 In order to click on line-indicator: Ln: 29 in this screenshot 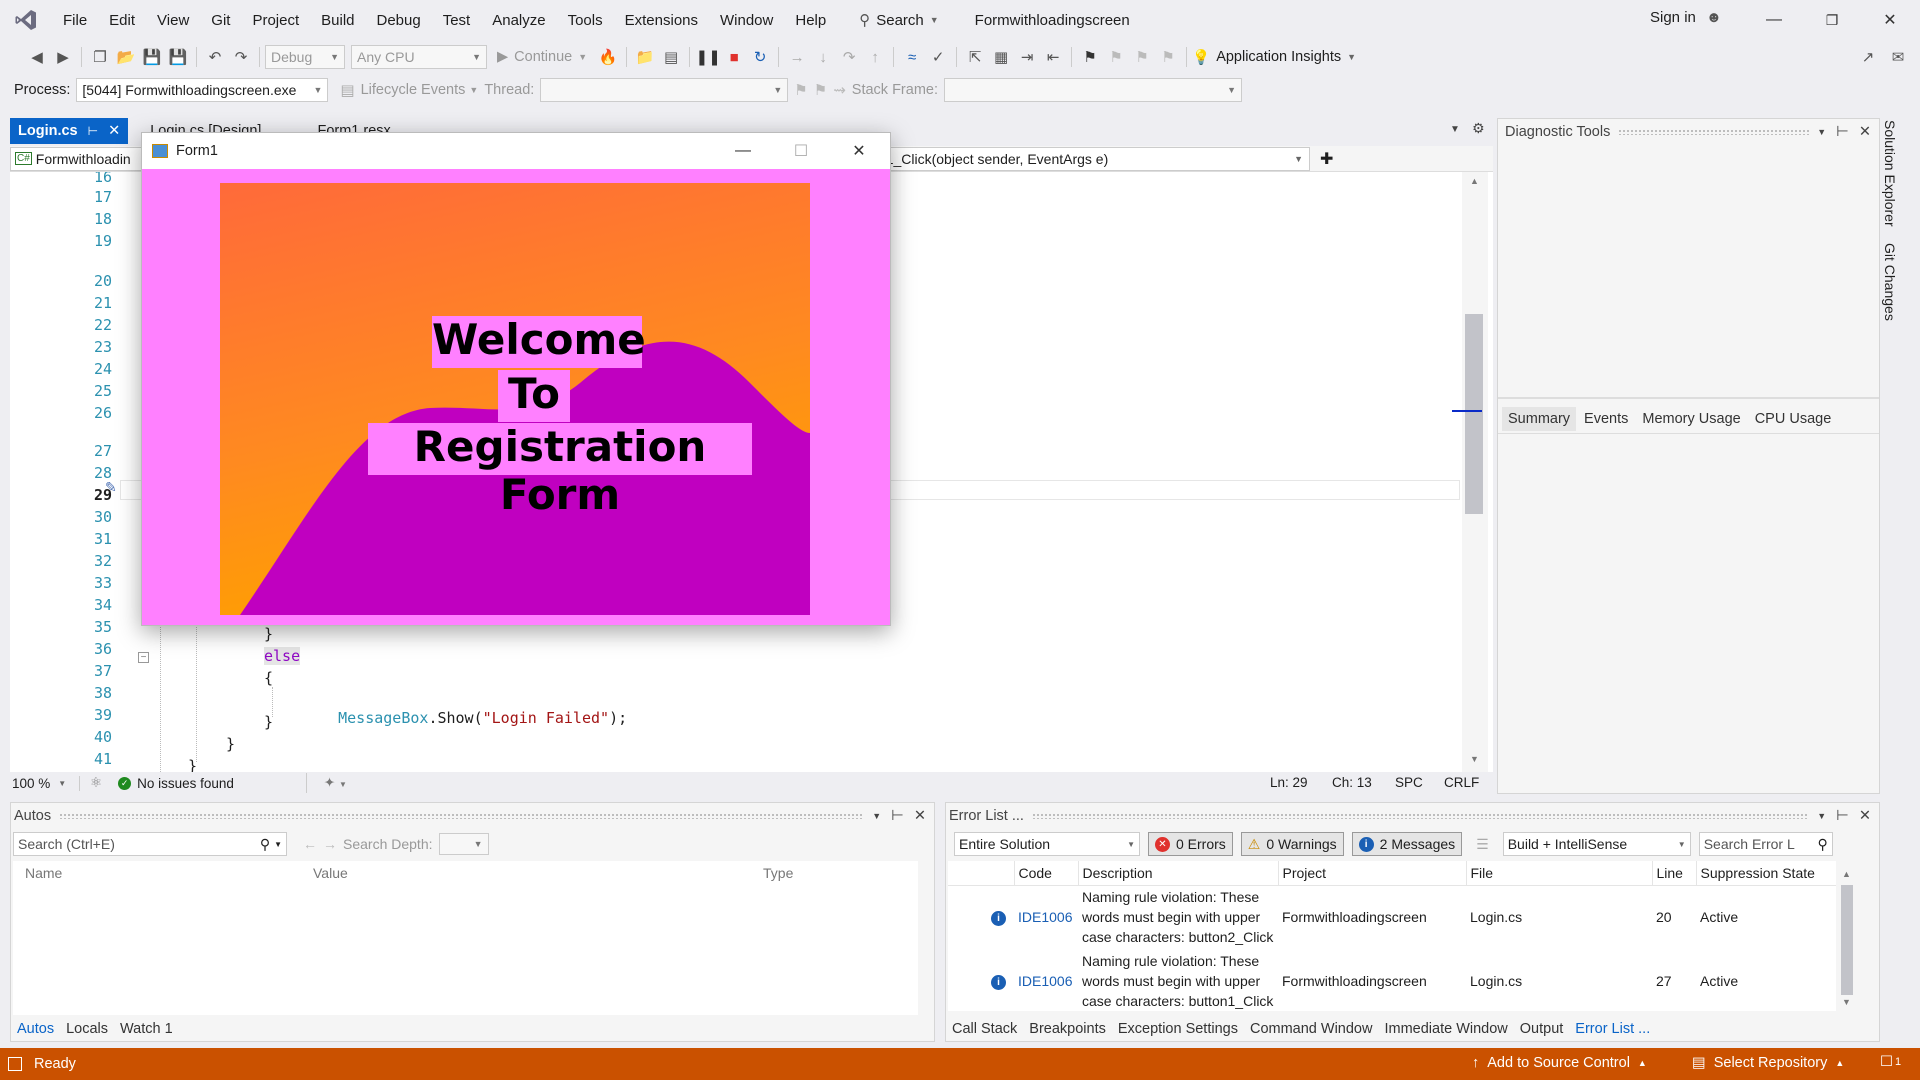, I will do `click(1289, 782)`.